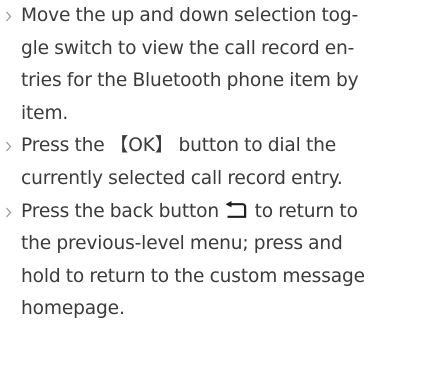 Image resolution: width=428 pixels, height=377 pixels. I want to click on instruction-1-line-3: tries for the Bluetooth phone item by, so click(190, 81).